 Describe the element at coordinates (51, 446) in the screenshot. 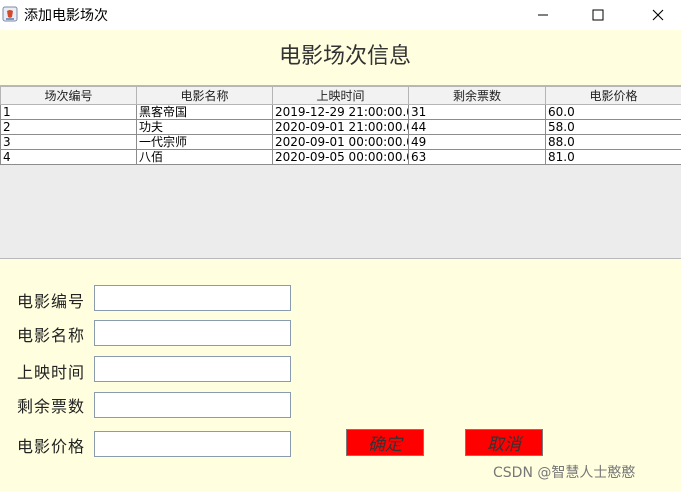

I see `movie-price-label: 电影价格` at that location.